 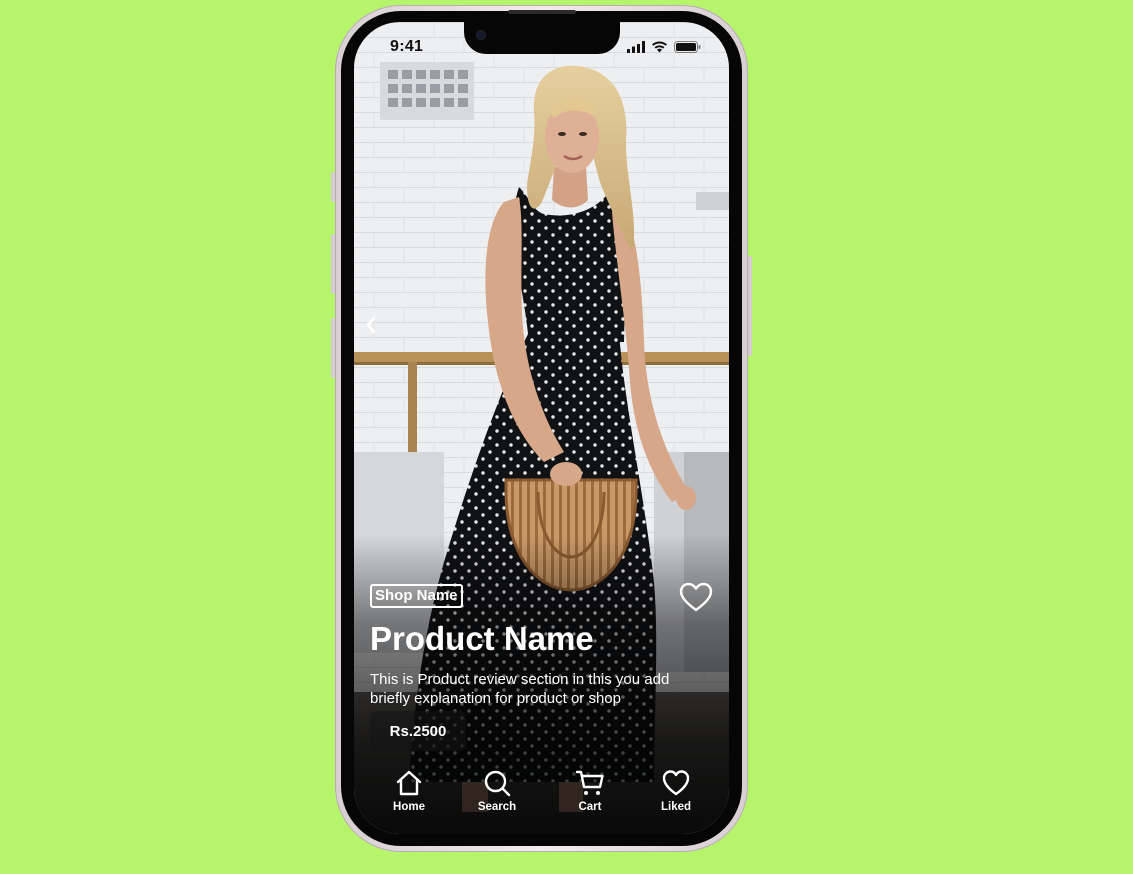 I want to click on silent-switch, so click(x=333, y=187).